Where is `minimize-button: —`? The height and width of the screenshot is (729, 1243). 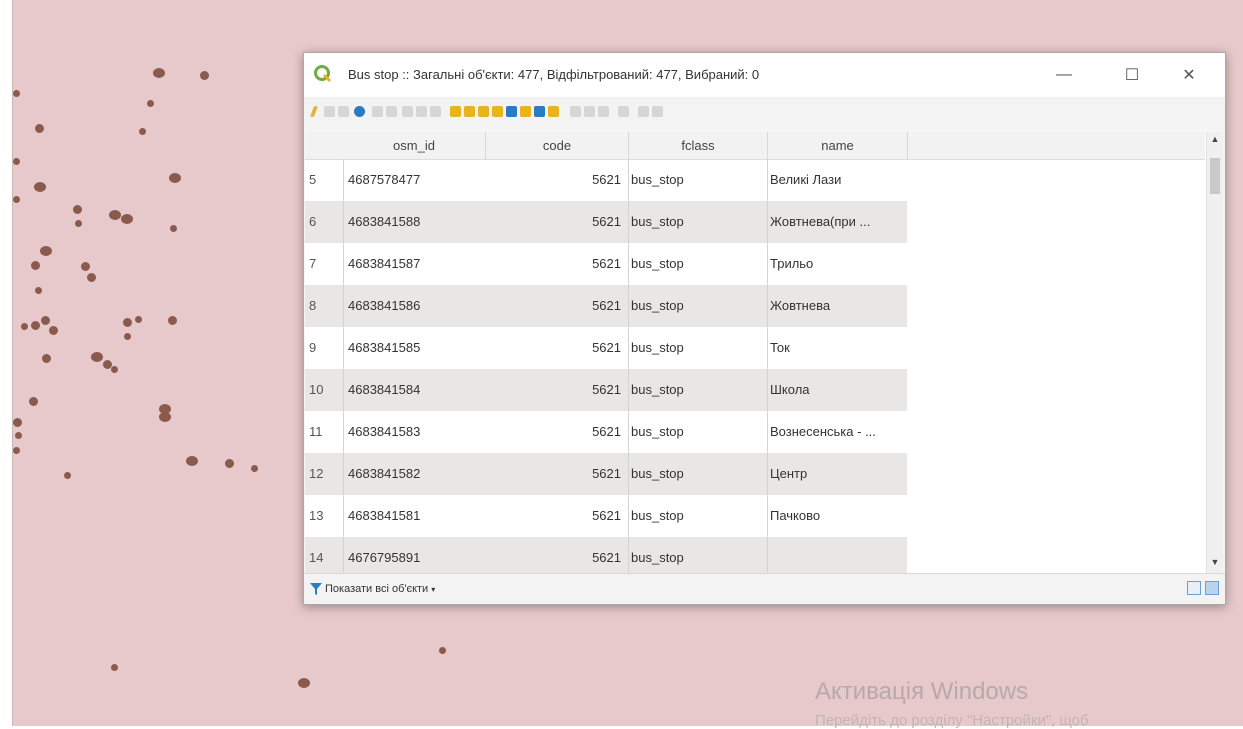
minimize-button: — is located at coordinates (1064, 75).